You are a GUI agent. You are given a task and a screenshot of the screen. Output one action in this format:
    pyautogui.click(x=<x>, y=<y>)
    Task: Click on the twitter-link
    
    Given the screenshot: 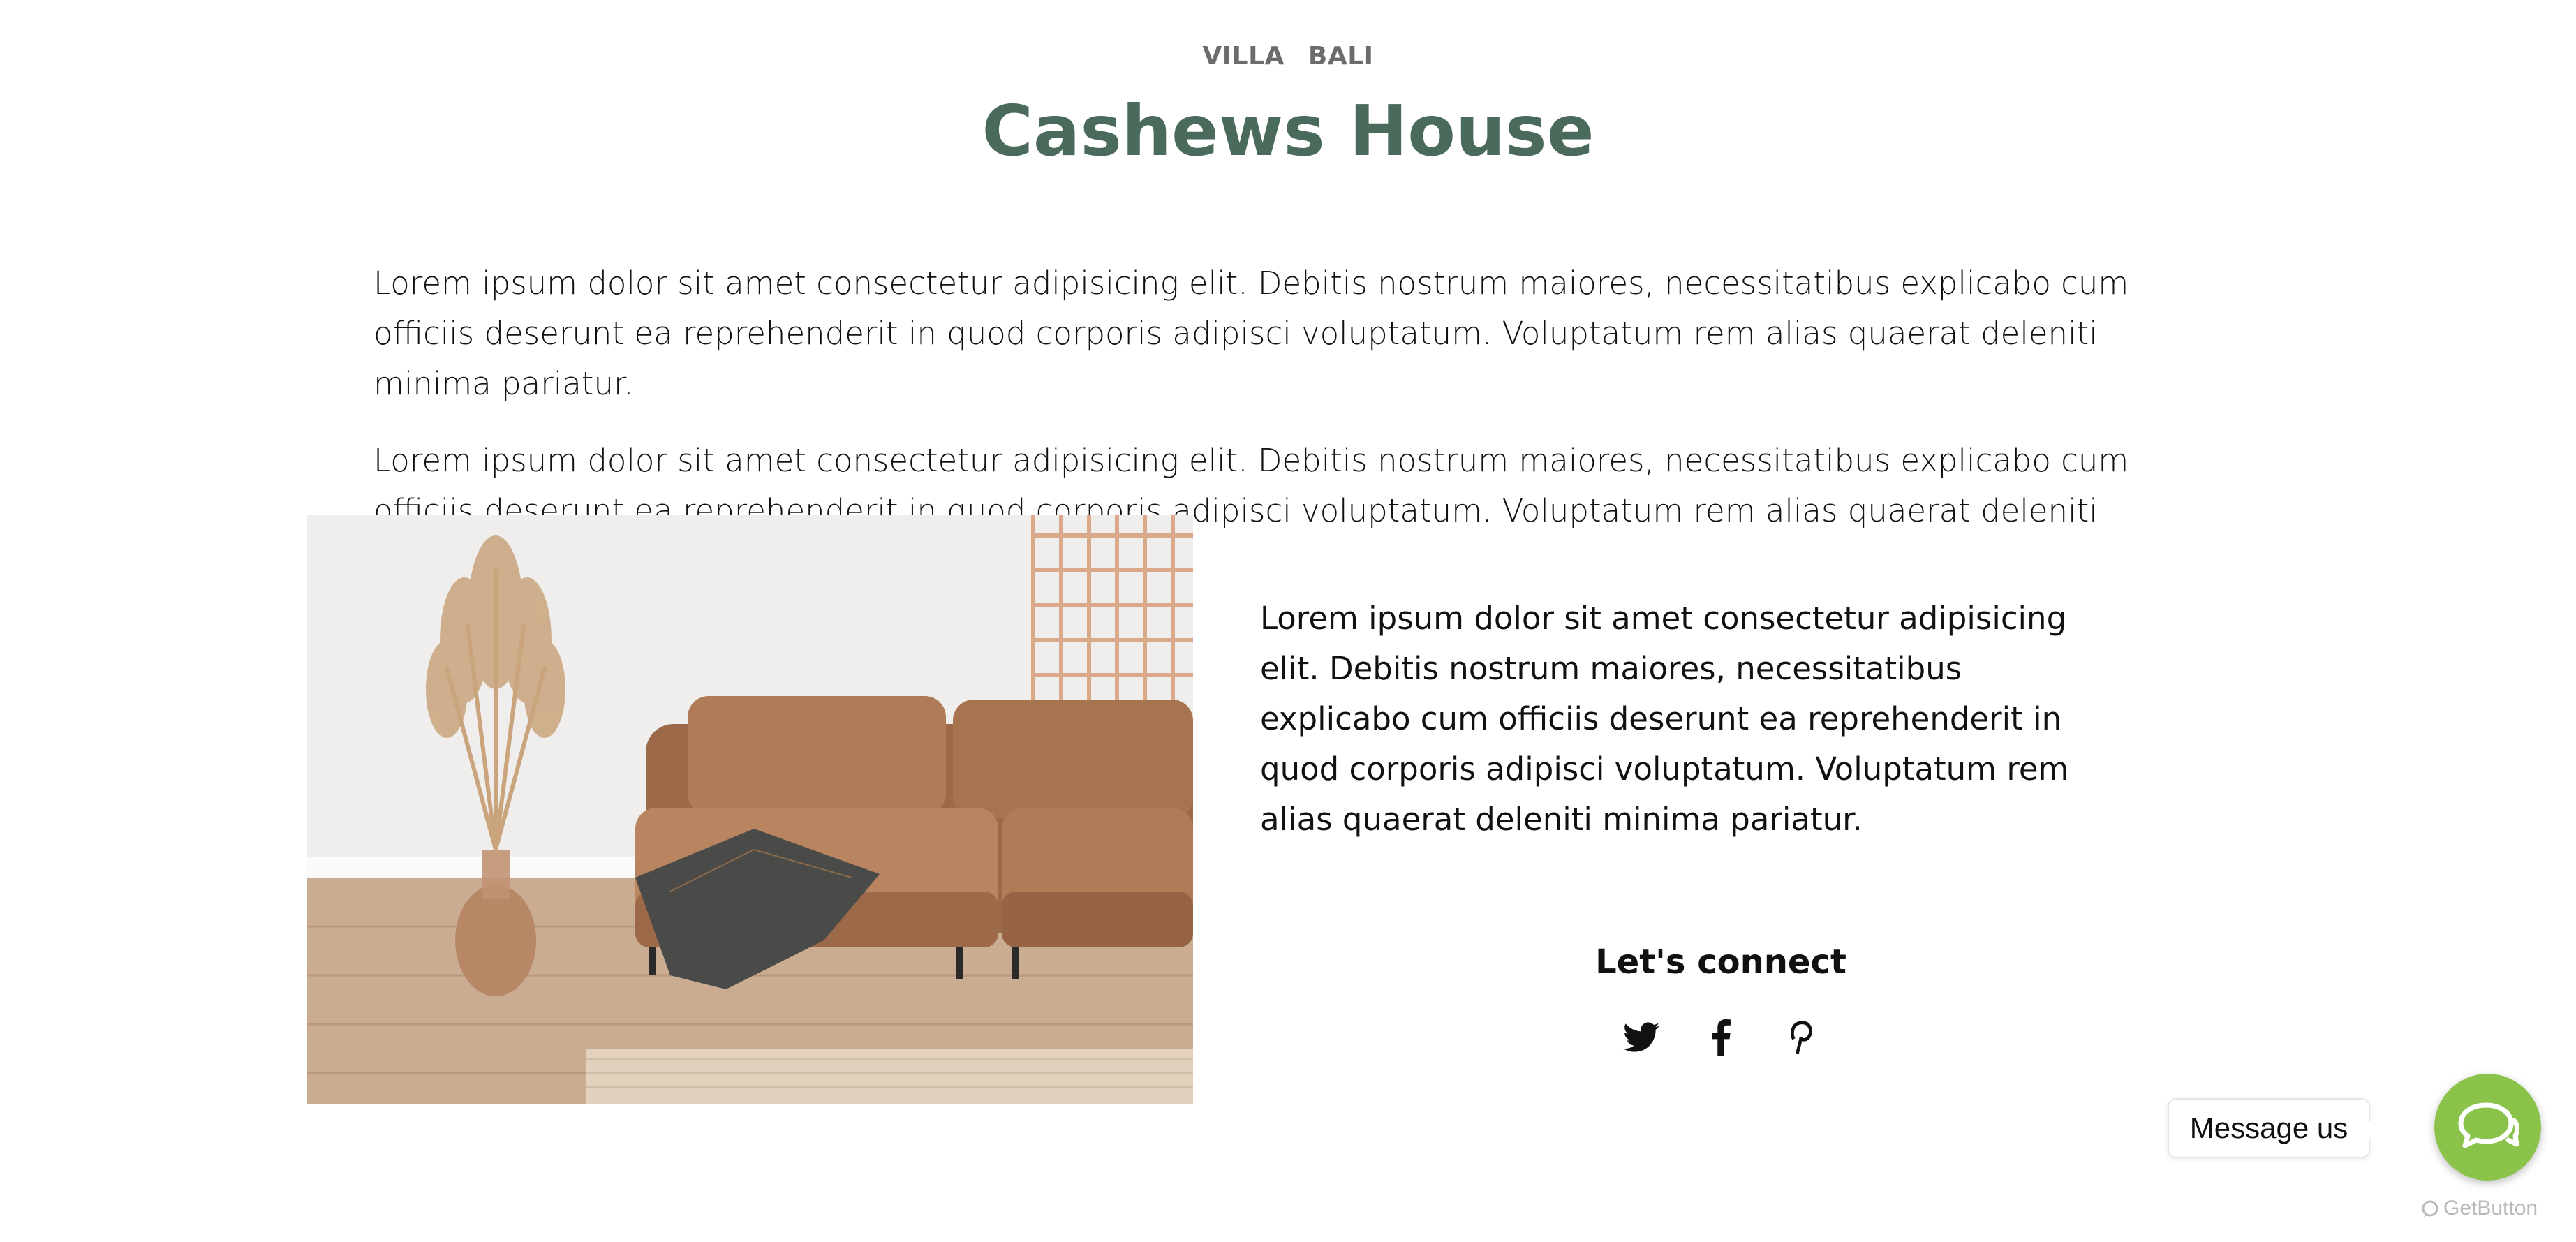 What is the action you would take?
    pyautogui.click(x=1641, y=1037)
    